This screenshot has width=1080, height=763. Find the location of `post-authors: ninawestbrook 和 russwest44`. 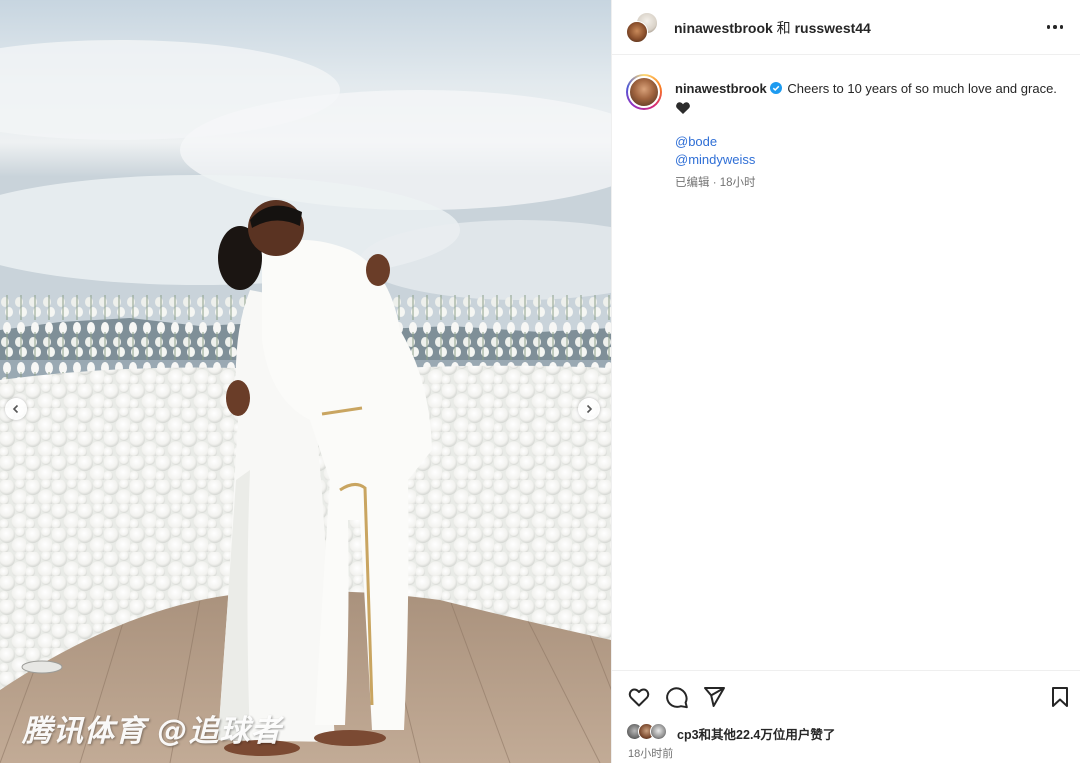

post-authors: ninawestbrook 和 russwest44 is located at coordinates (772, 28).